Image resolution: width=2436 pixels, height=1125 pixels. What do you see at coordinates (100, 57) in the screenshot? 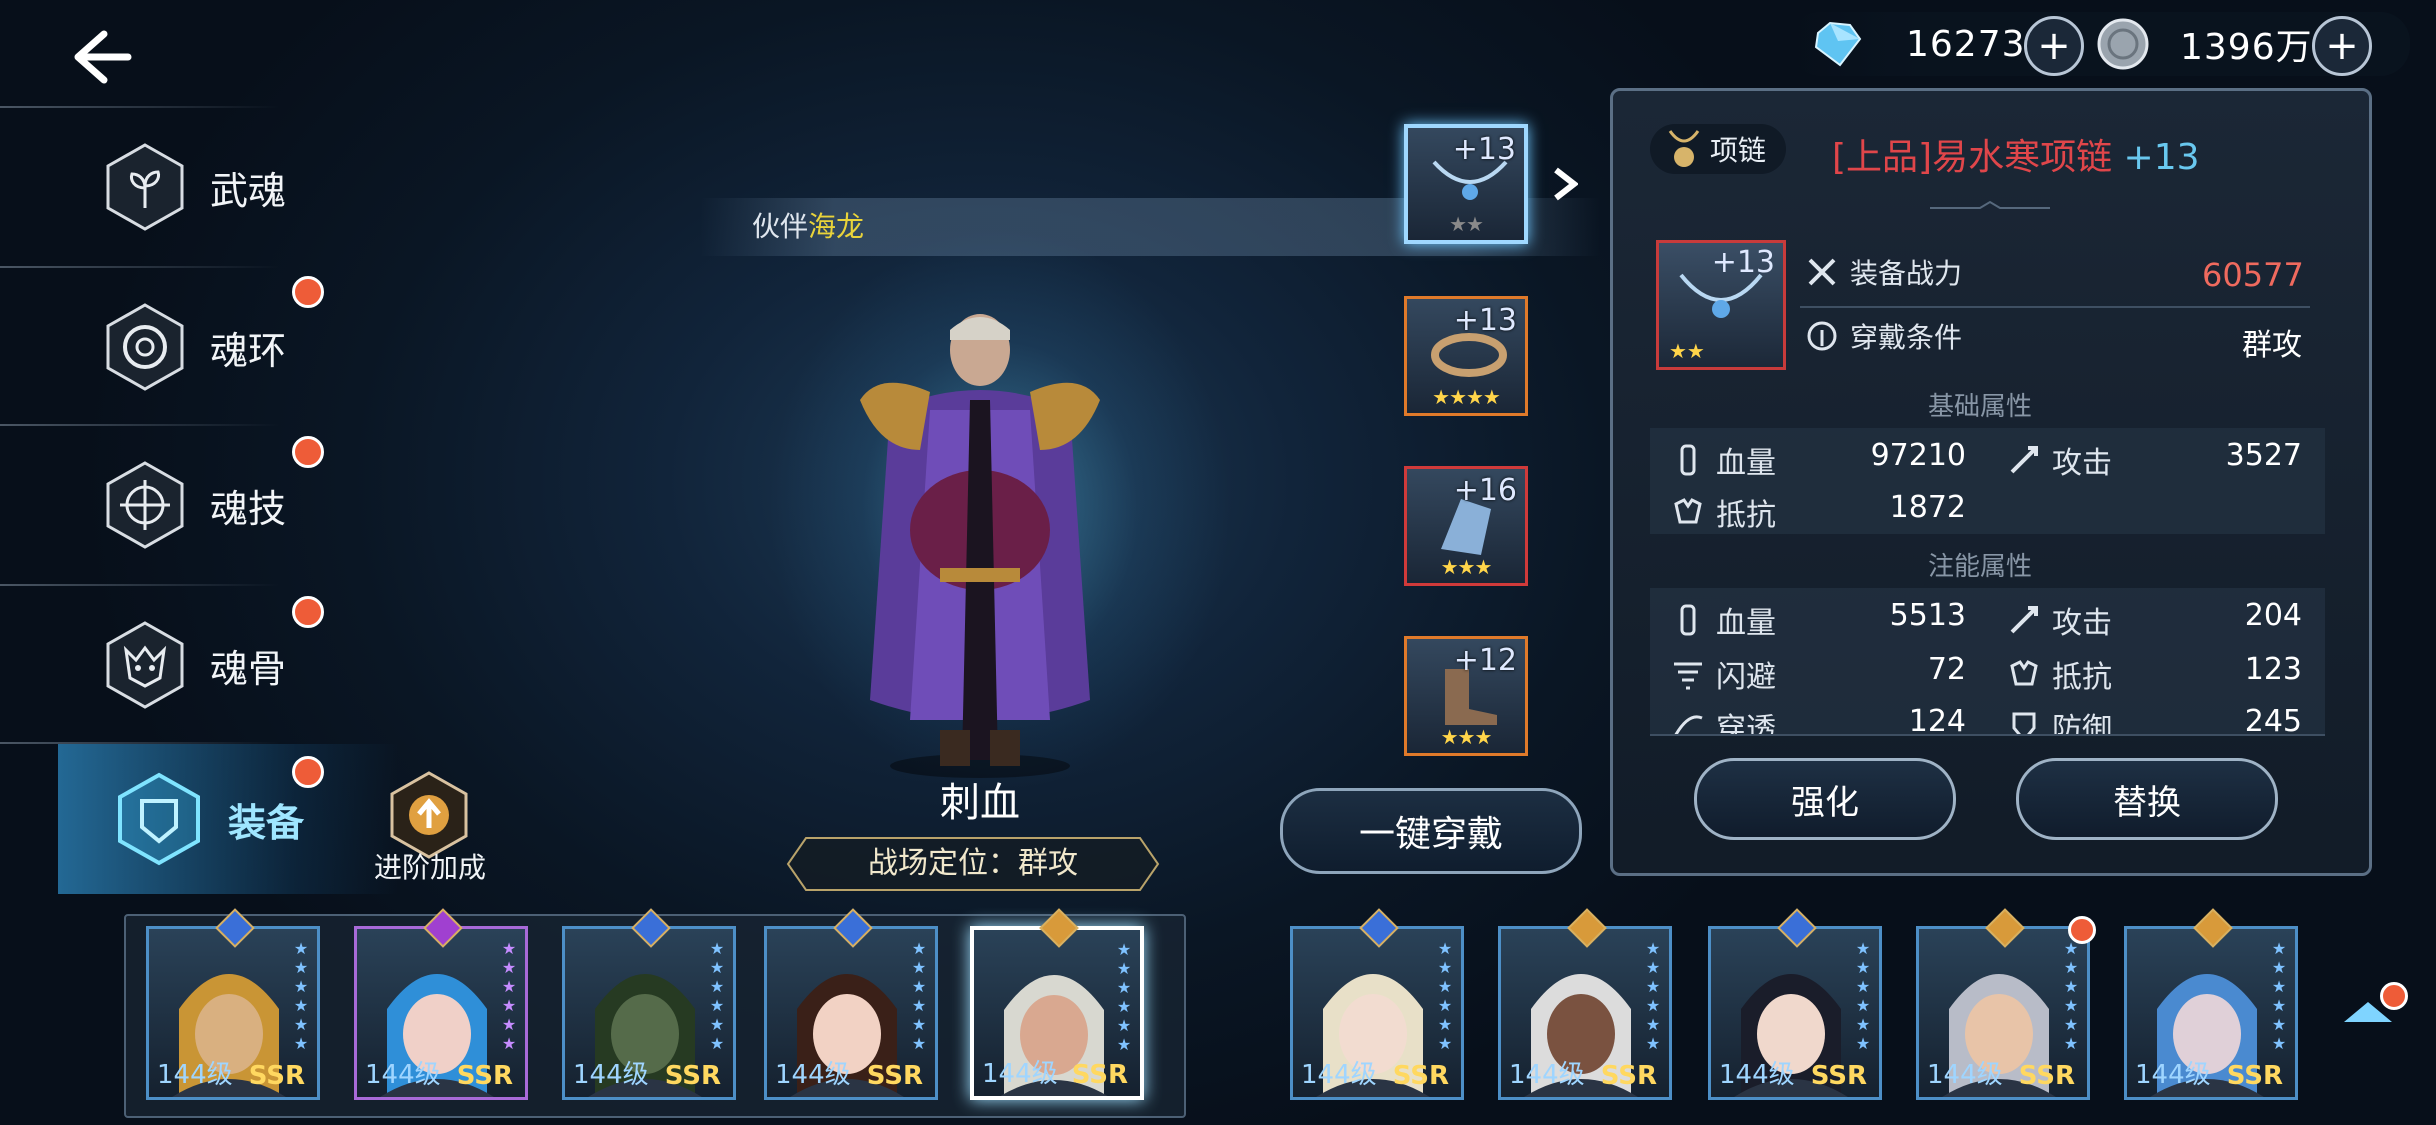
I see `back-arrow-icon` at bounding box center [100, 57].